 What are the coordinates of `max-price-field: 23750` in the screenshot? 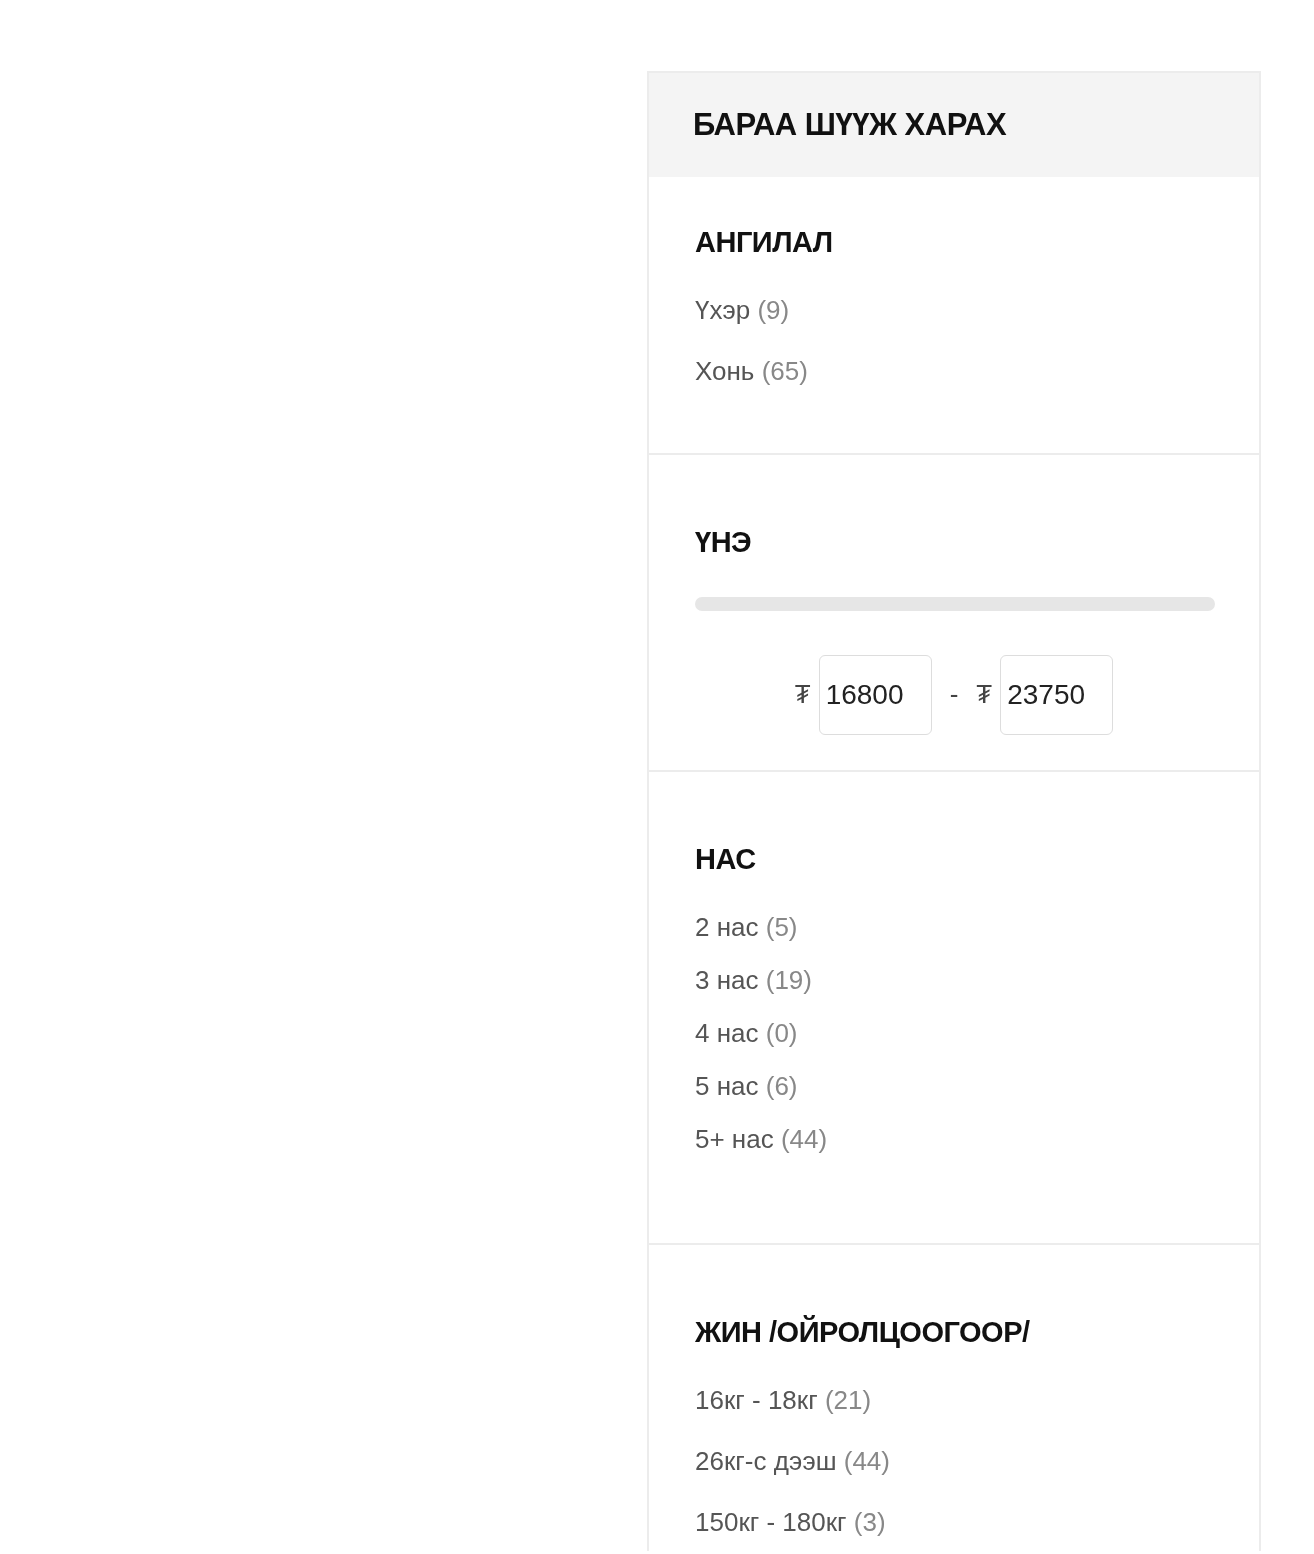 It's located at (1057, 694).